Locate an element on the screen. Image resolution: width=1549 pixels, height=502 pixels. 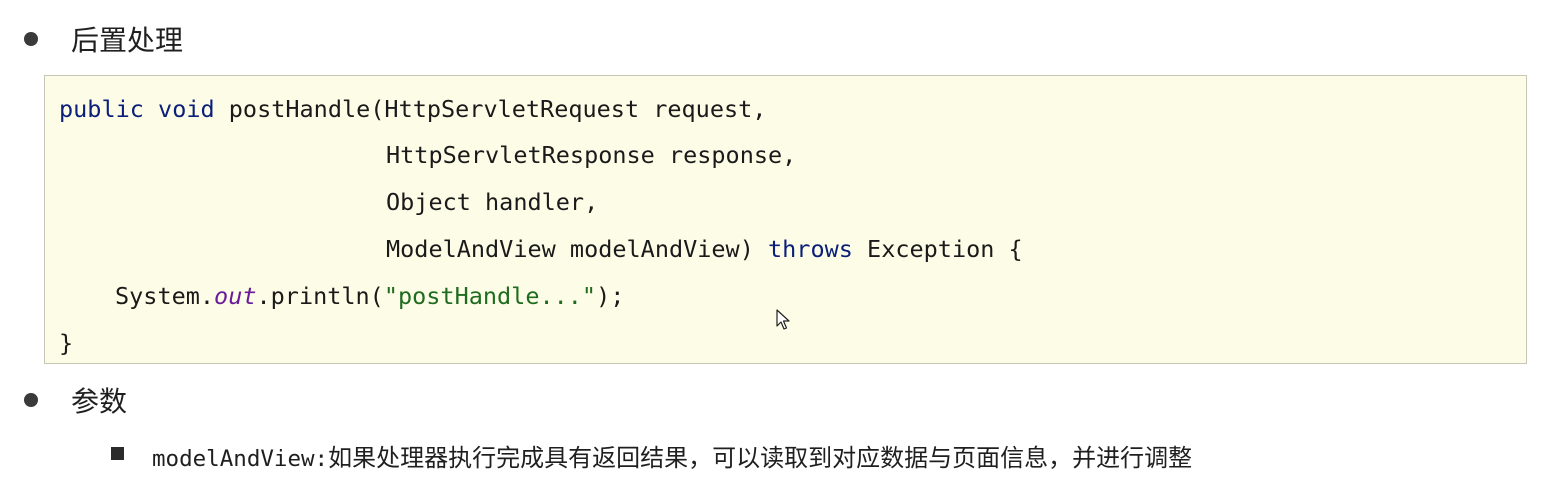
keyword-void: void is located at coordinates (186, 109).